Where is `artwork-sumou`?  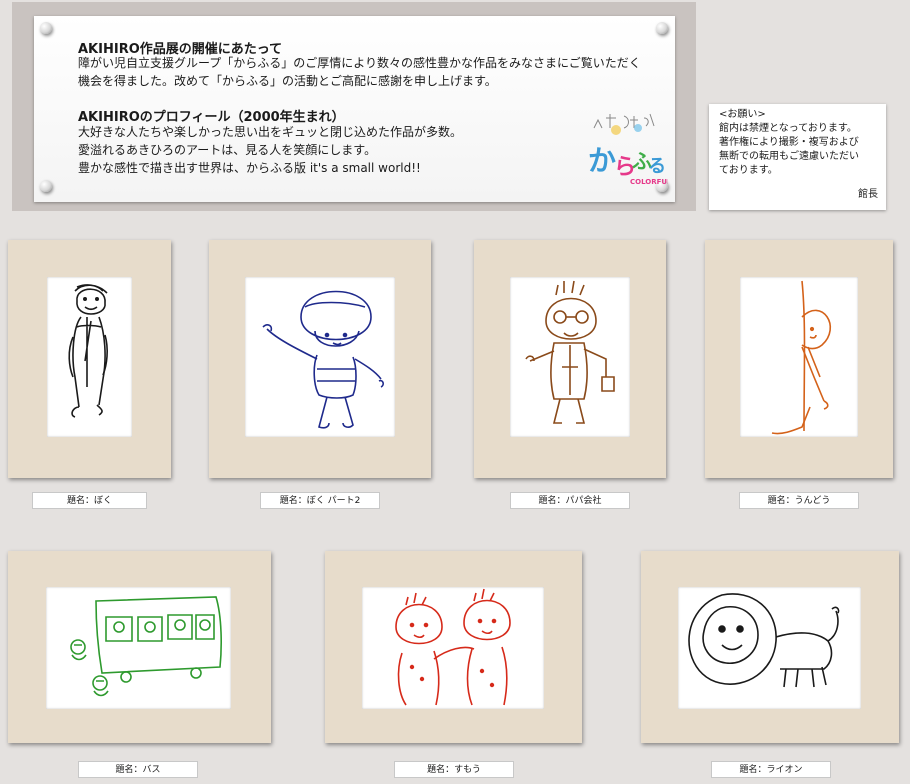
artwork-sumou is located at coordinates (453, 648).